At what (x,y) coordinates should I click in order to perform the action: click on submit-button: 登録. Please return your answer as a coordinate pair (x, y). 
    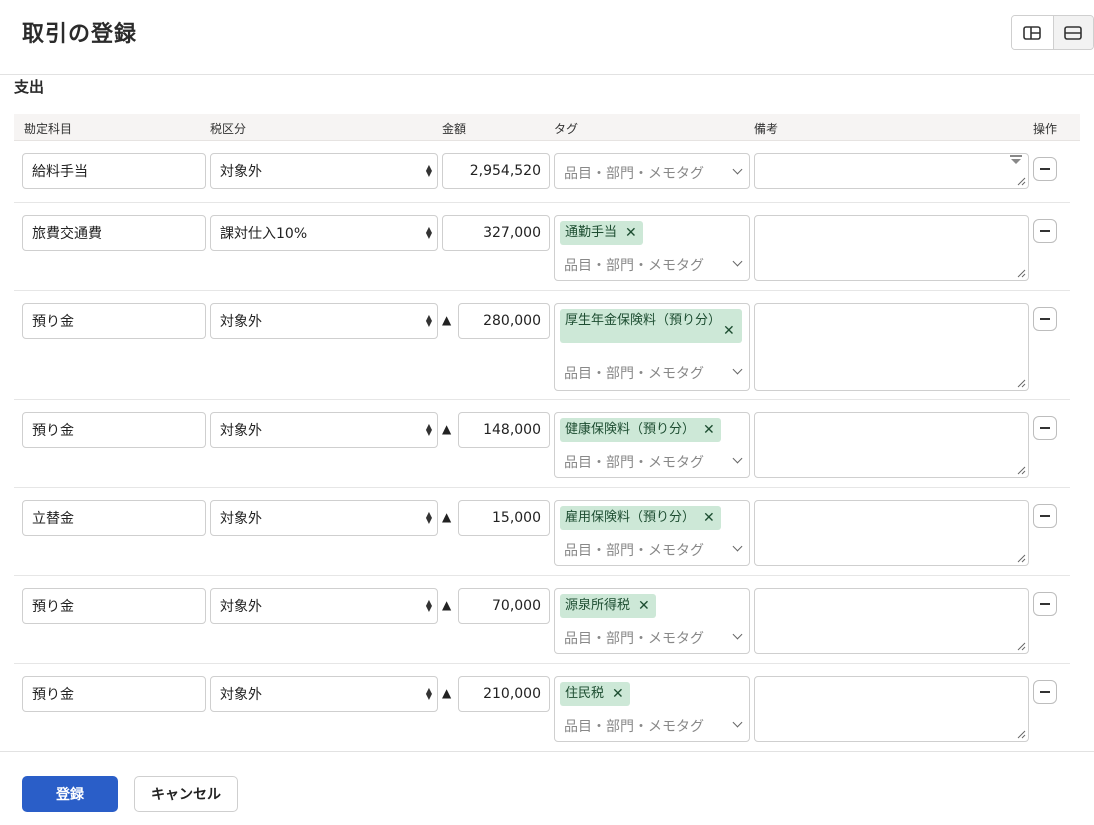
    Looking at the image, I should click on (70, 794).